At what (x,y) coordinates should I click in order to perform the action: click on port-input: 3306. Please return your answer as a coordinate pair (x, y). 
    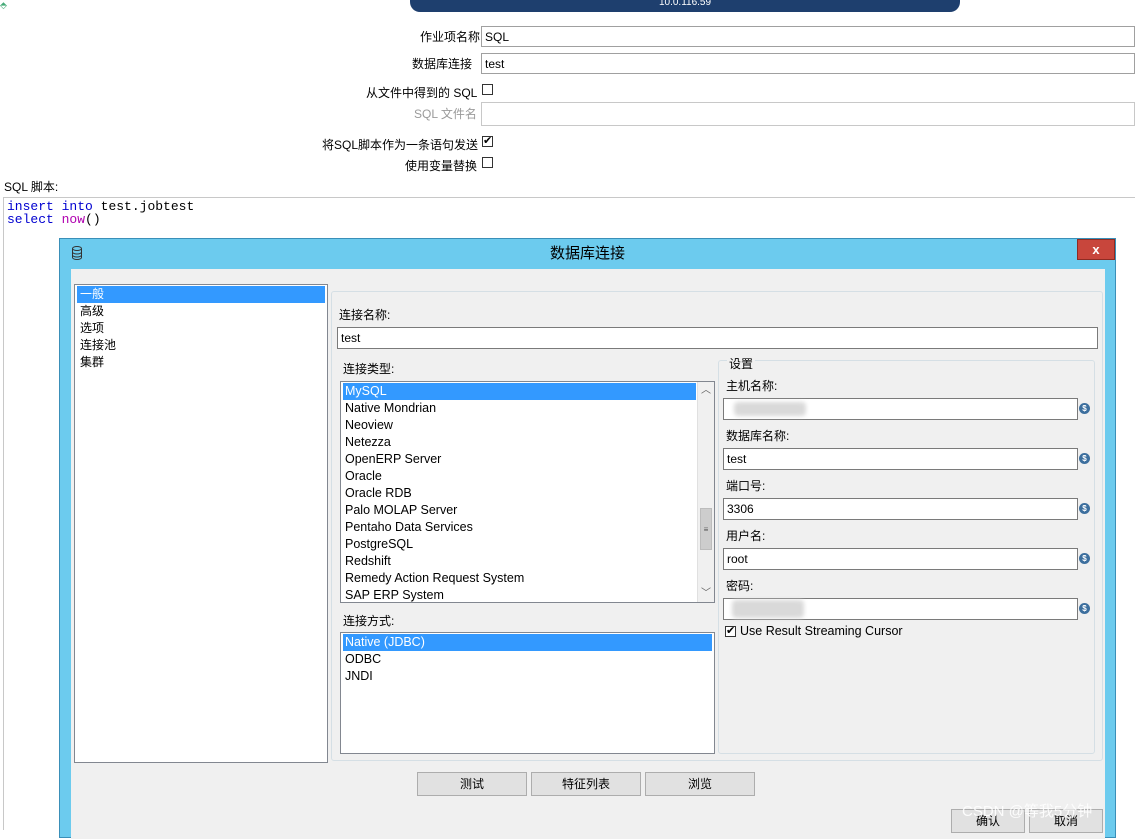
    Looking at the image, I should click on (900, 509).